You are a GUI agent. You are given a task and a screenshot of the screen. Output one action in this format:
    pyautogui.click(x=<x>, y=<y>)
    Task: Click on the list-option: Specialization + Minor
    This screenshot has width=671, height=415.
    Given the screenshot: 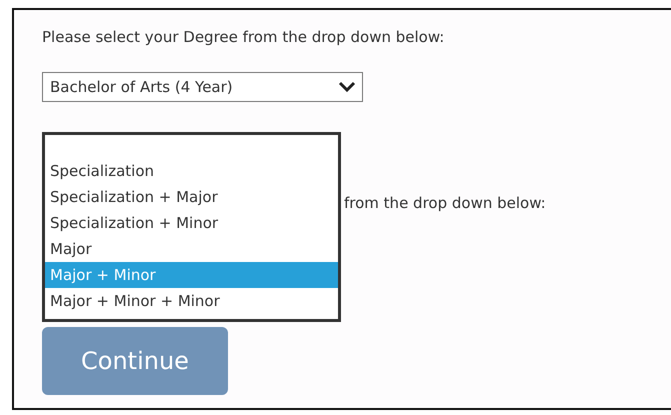 What is the action you would take?
    pyautogui.click(x=191, y=223)
    